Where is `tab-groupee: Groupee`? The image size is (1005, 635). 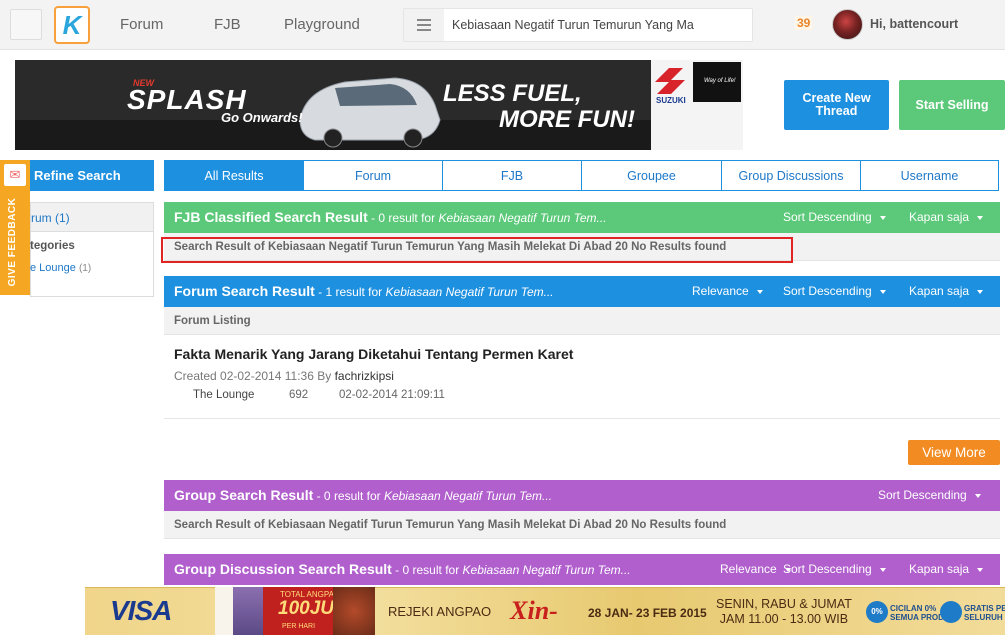
tab-groupee: Groupee is located at coordinates (652, 175).